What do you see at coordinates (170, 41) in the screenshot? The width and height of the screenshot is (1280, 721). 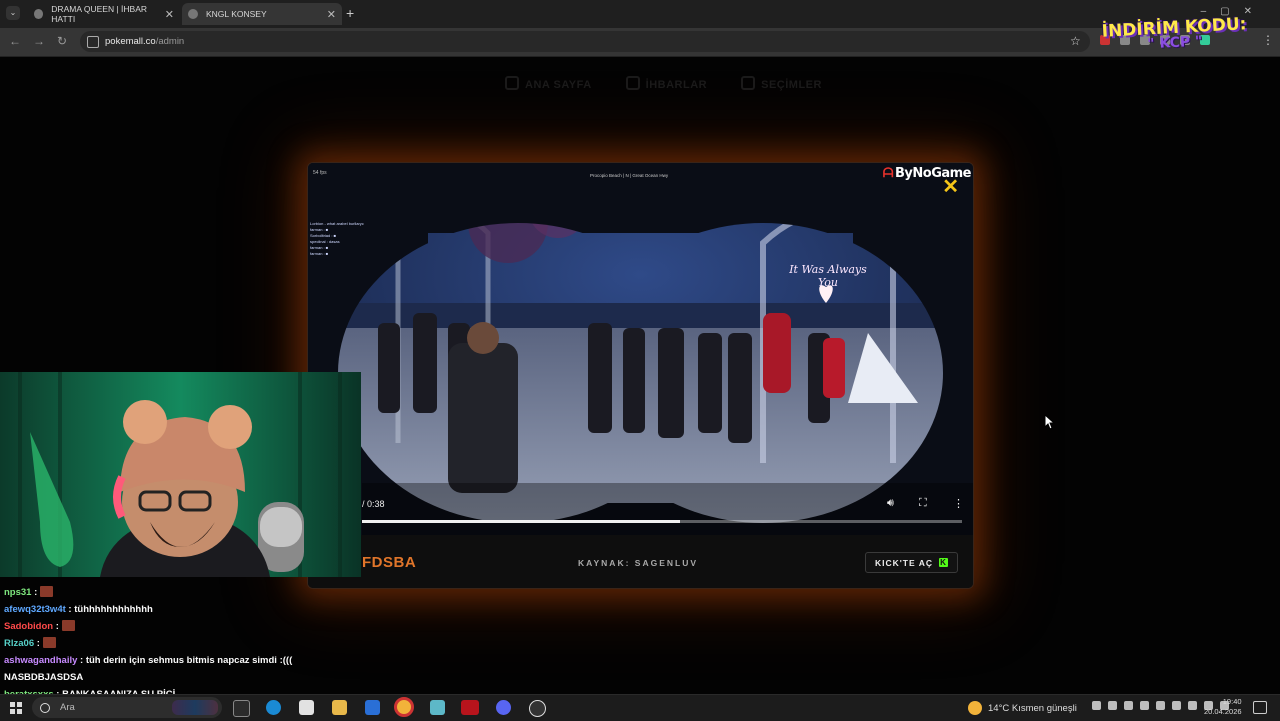 I see `url-path: /admin` at bounding box center [170, 41].